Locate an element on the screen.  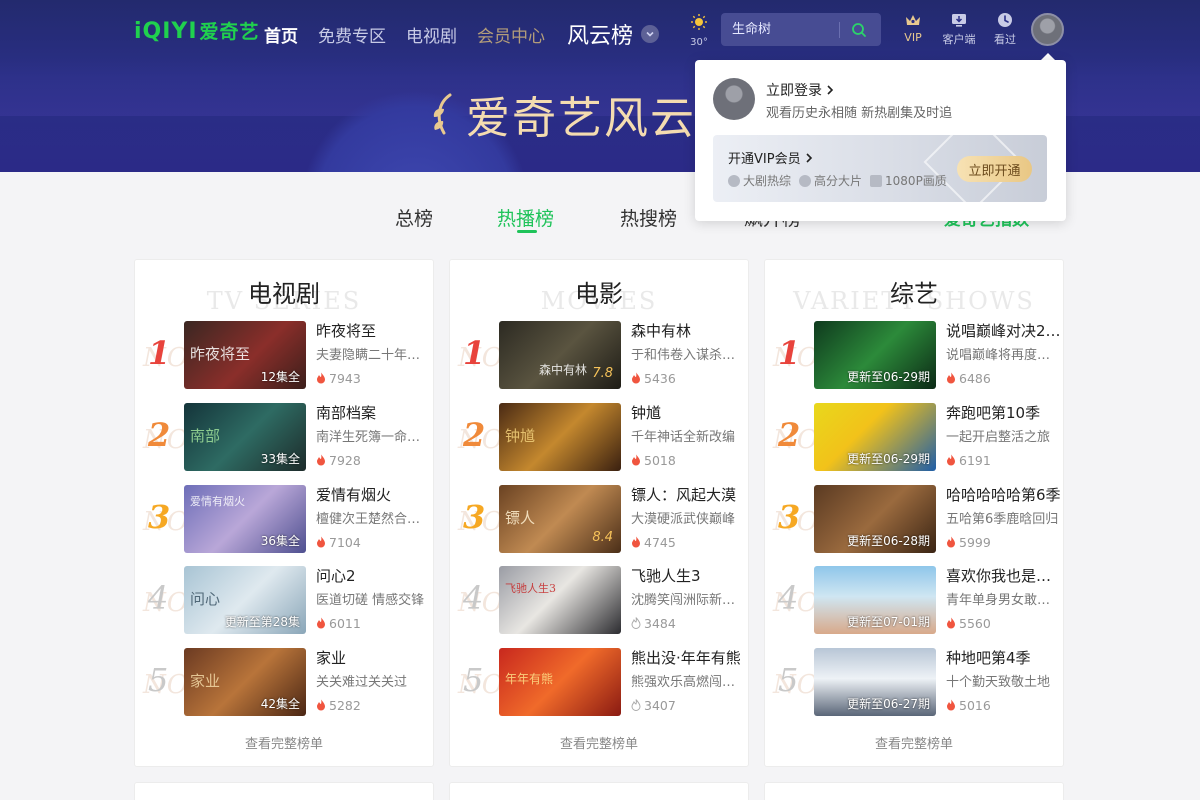
nav-tv-series: 电视剧 is located at coordinates (431, 34).